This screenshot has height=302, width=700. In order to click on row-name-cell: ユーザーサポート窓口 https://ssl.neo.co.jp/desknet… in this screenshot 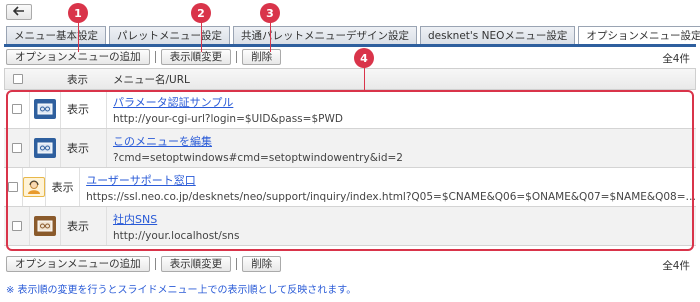, I will do `click(387, 187)`.